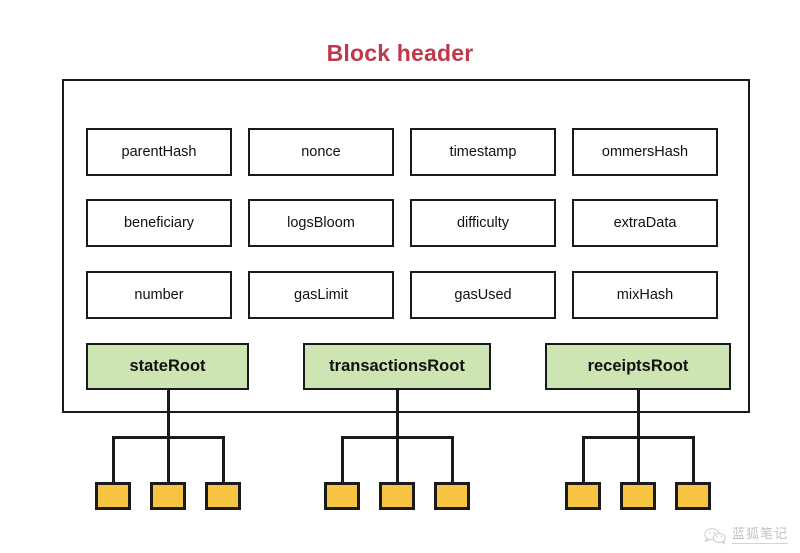 Image resolution: width=800 pixels, height=553 pixels. I want to click on header-field-label: nonce, so click(321, 152).